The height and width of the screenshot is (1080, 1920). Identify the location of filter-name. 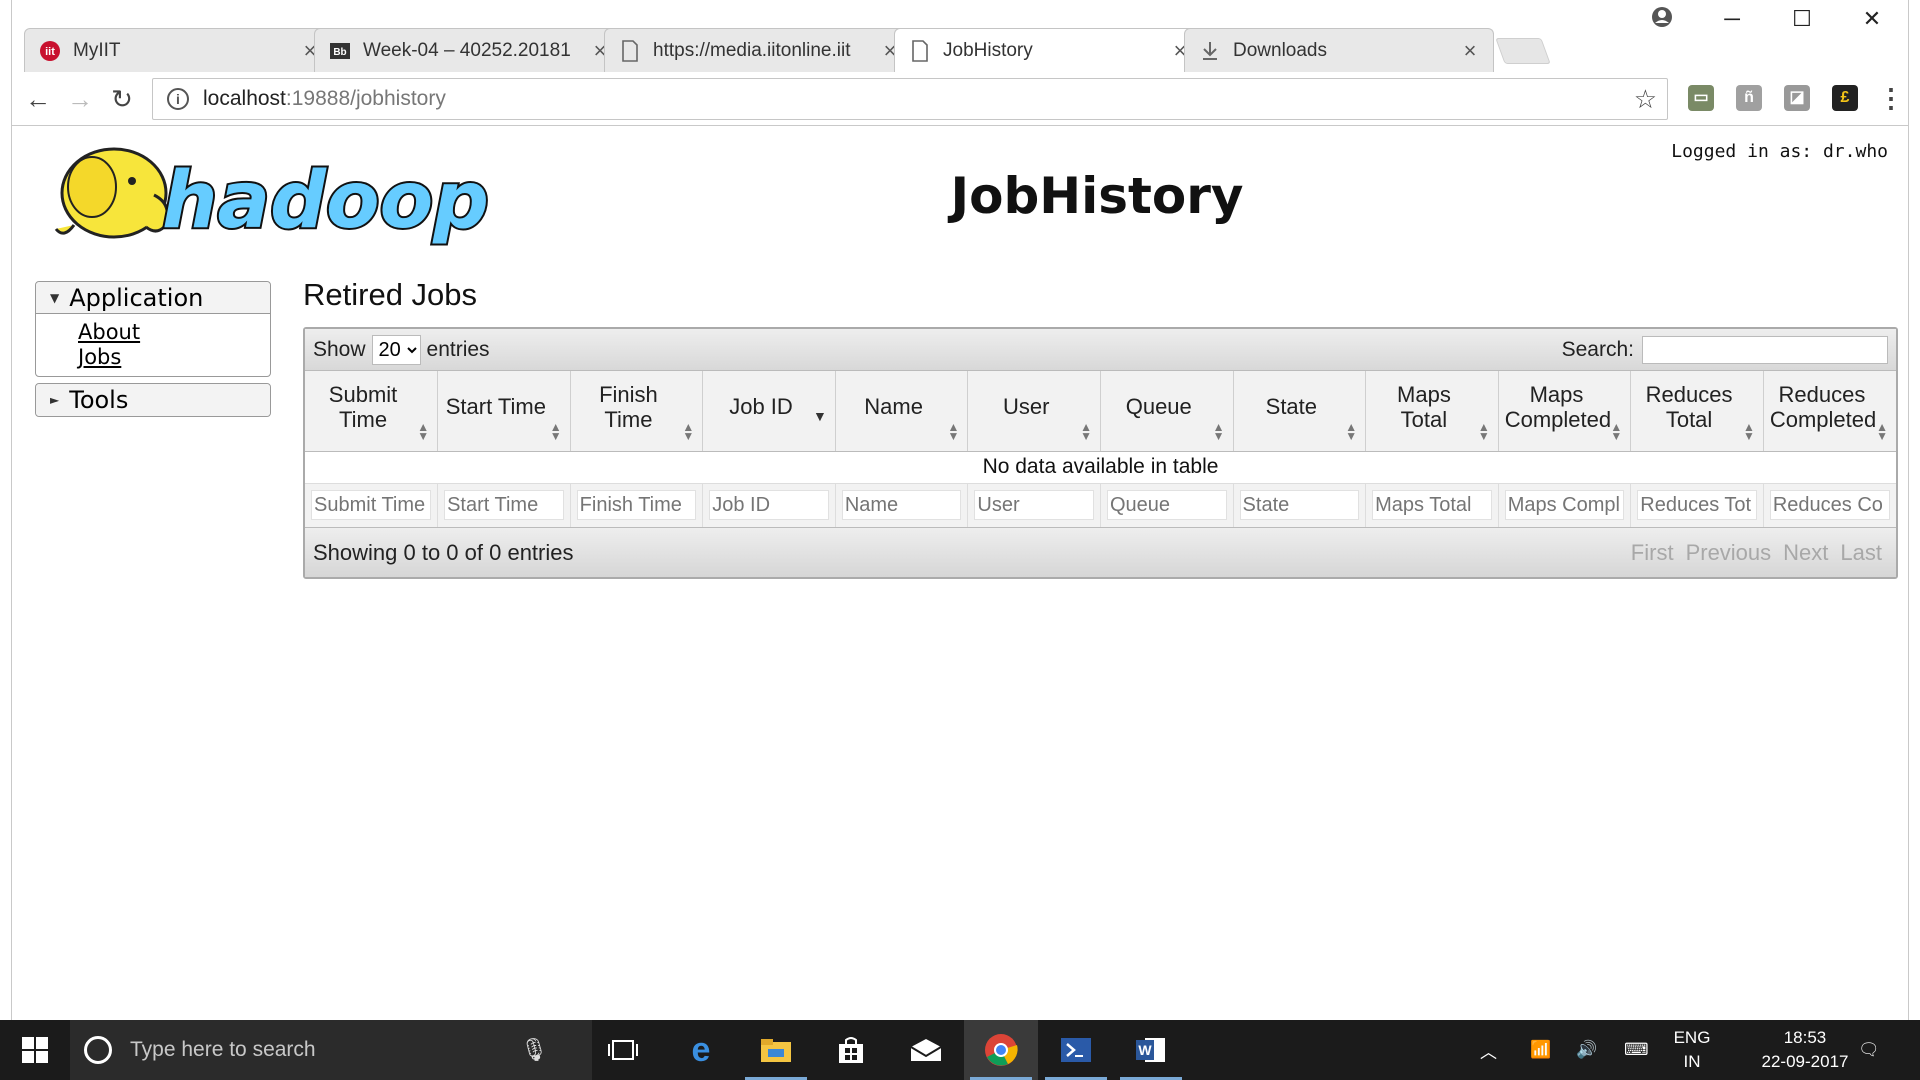
(901, 505).